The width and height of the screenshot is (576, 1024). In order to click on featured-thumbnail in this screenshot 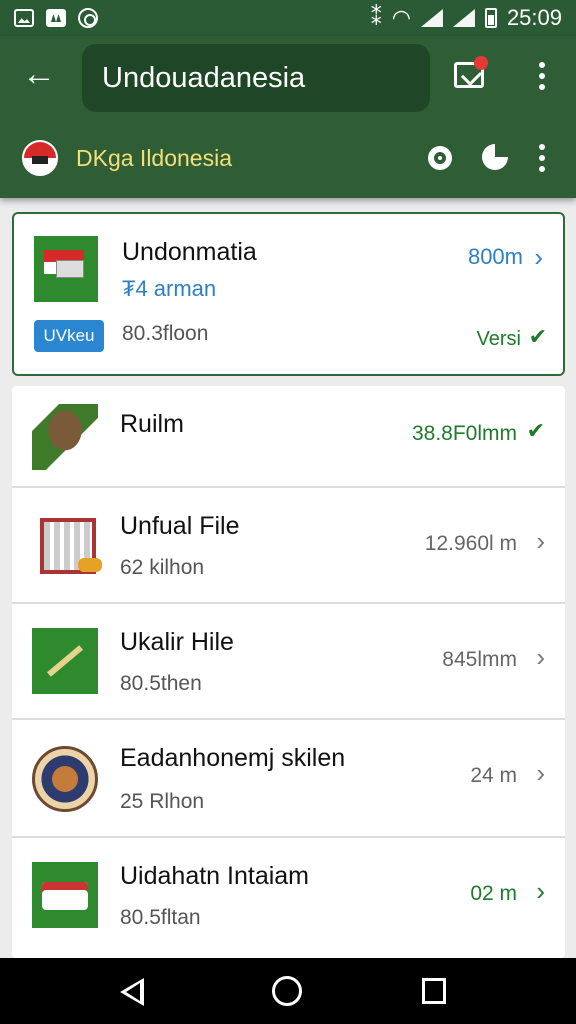, I will do `click(66, 269)`.